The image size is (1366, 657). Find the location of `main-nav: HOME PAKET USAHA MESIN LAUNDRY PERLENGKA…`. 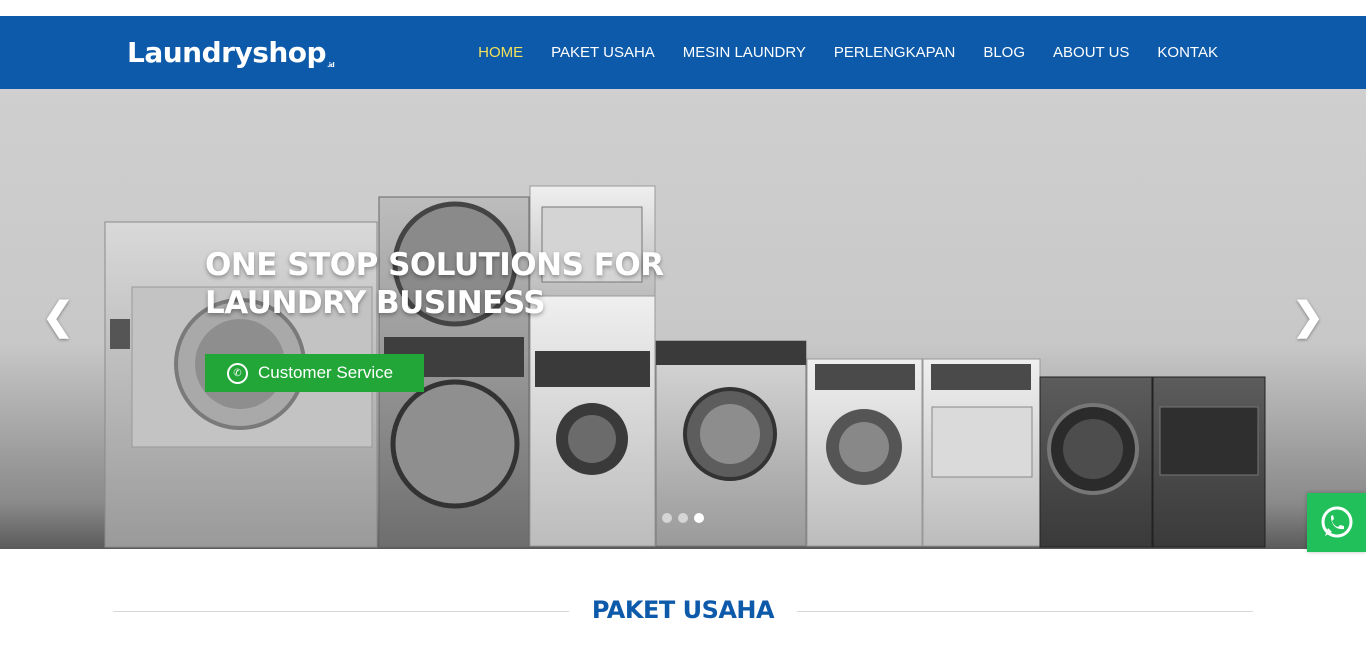

main-nav: HOME PAKET USAHA MESIN LAUNDRY PERLENGKA… is located at coordinates (834, 52).